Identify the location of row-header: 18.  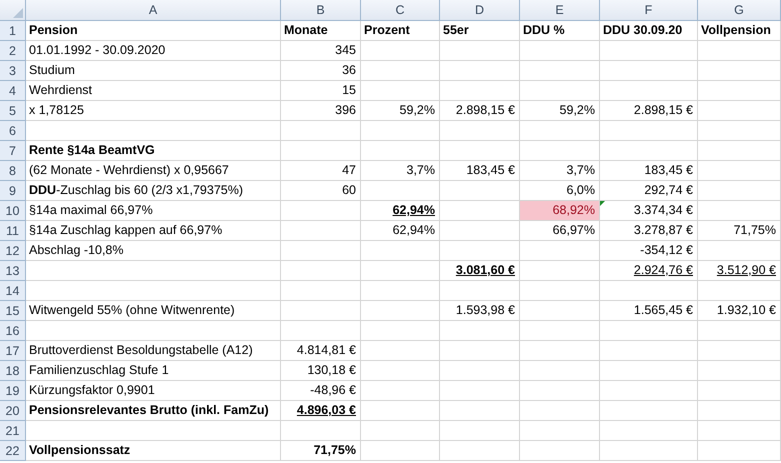
(13, 371).